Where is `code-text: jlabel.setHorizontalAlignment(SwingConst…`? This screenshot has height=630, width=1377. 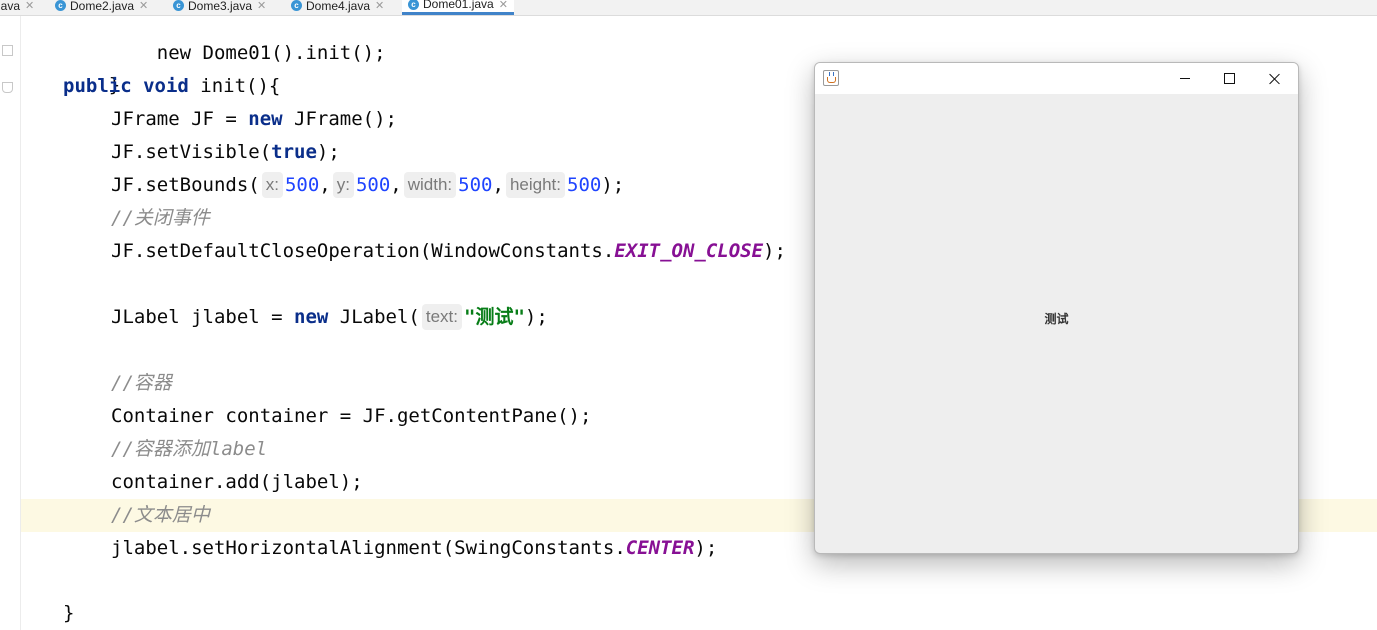 code-text: jlabel.setHorizontalAlignment(SwingConst… is located at coordinates (368, 548).